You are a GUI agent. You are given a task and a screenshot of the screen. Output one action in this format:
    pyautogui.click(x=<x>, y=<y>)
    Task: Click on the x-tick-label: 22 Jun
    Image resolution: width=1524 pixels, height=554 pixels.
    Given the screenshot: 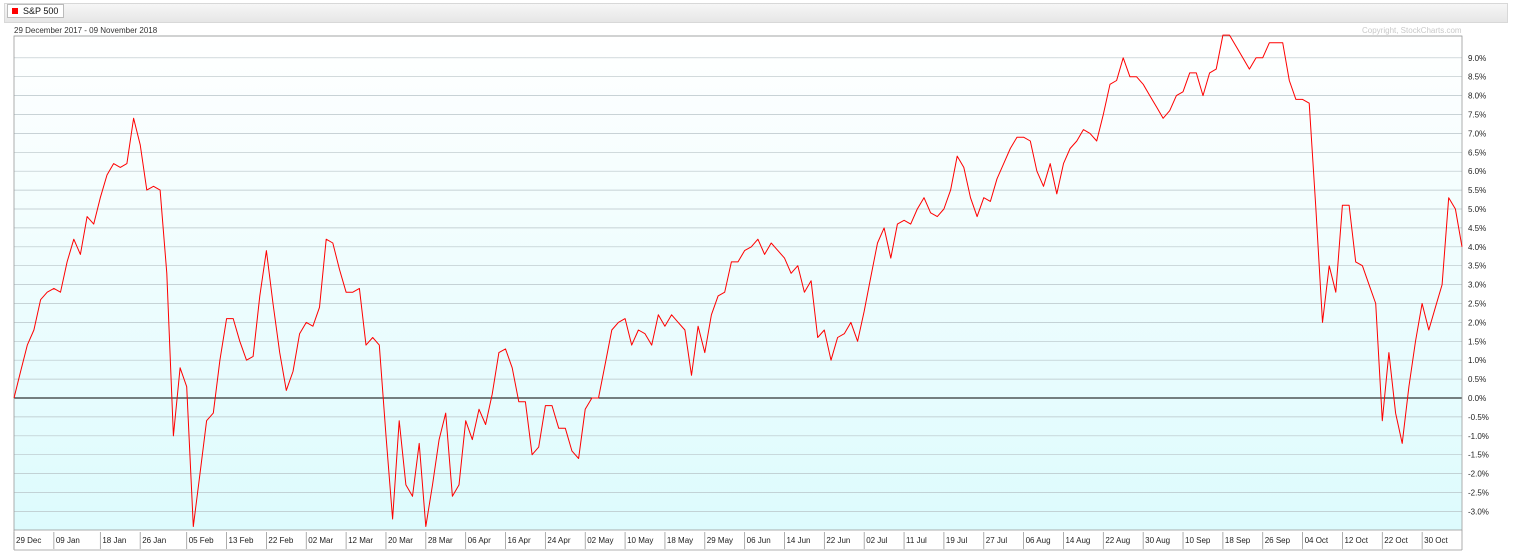 What is the action you would take?
    pyautogui.click(x=838, y=540)
    